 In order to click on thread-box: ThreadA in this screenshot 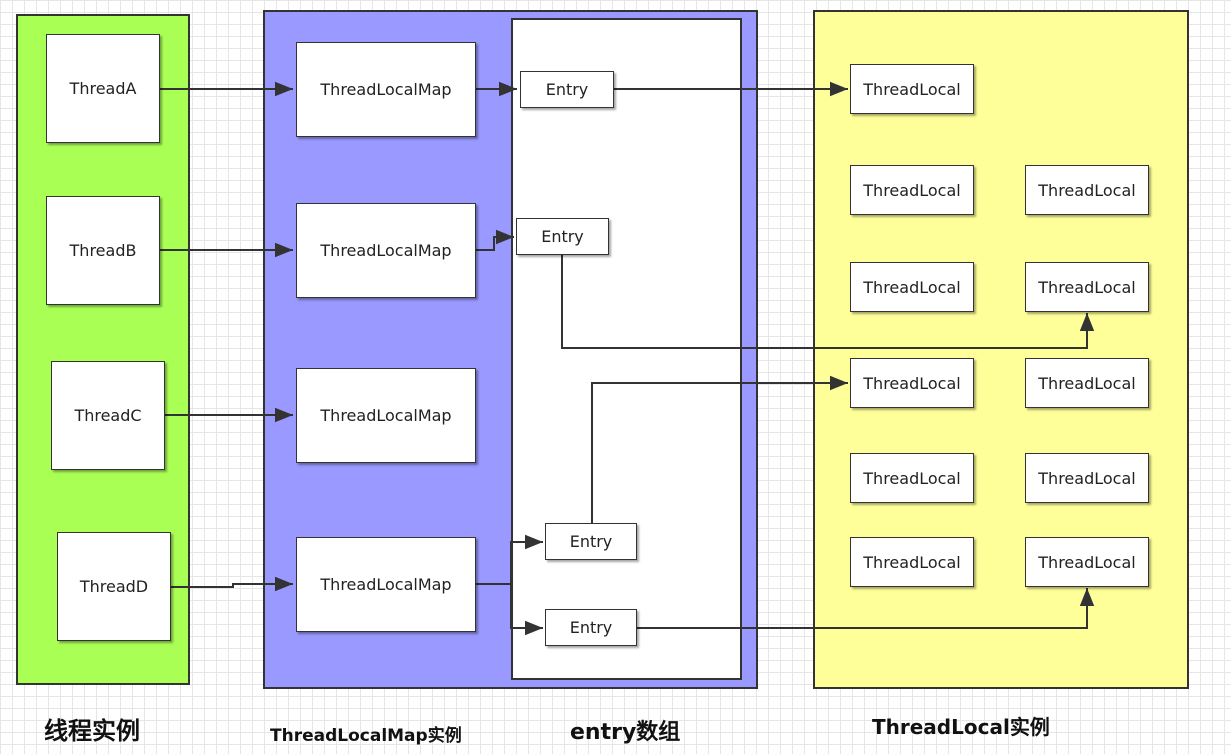, I will do `click(103, 88)`.